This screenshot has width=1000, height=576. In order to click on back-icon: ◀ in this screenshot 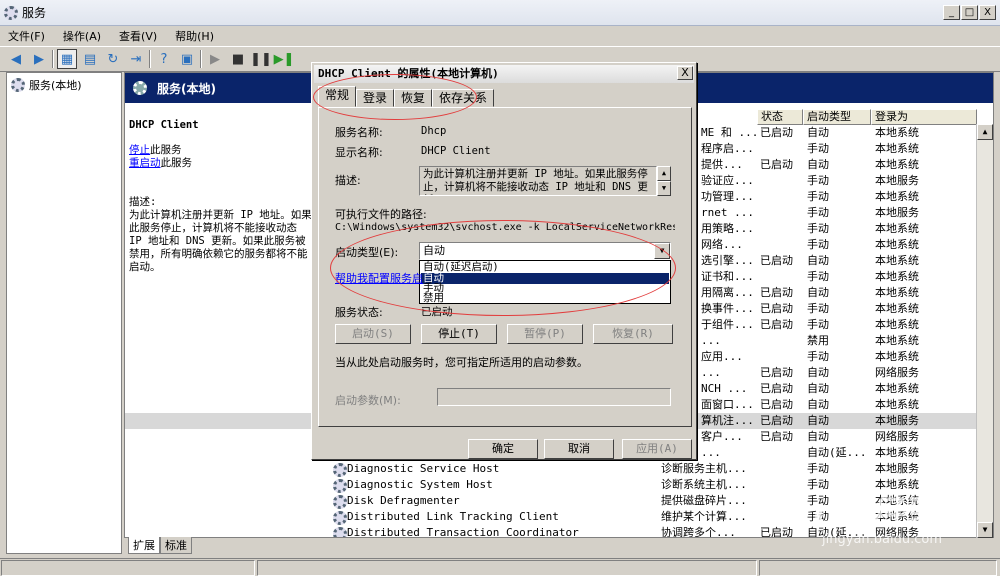, I will do `click(16, 59)`.